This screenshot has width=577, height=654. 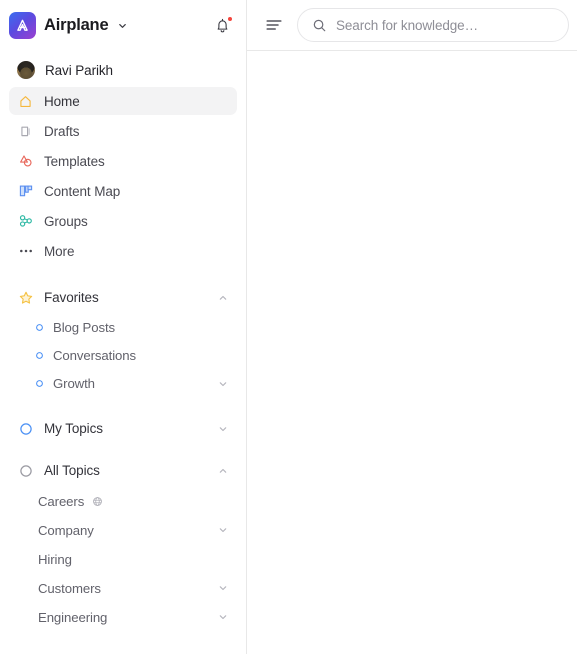 I want to click on notification-badge, so click(x=230, y=19).